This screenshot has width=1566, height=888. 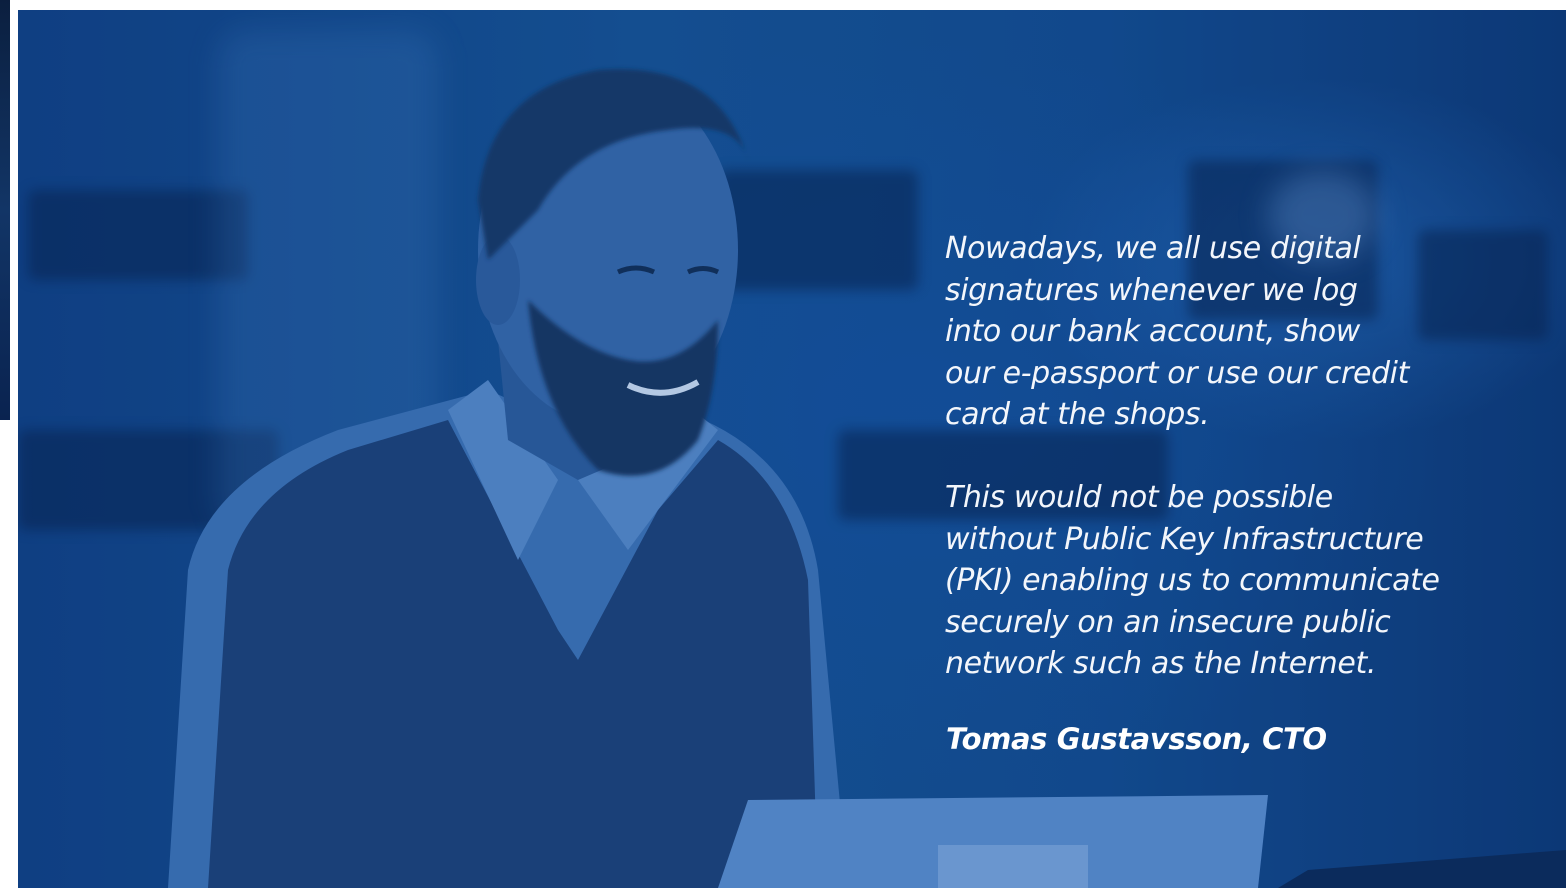 What do you see at coordinates (1077, 415) in the screenshot?
I see `quote-line: card at the shops.` at bounding box center [1077, 415].